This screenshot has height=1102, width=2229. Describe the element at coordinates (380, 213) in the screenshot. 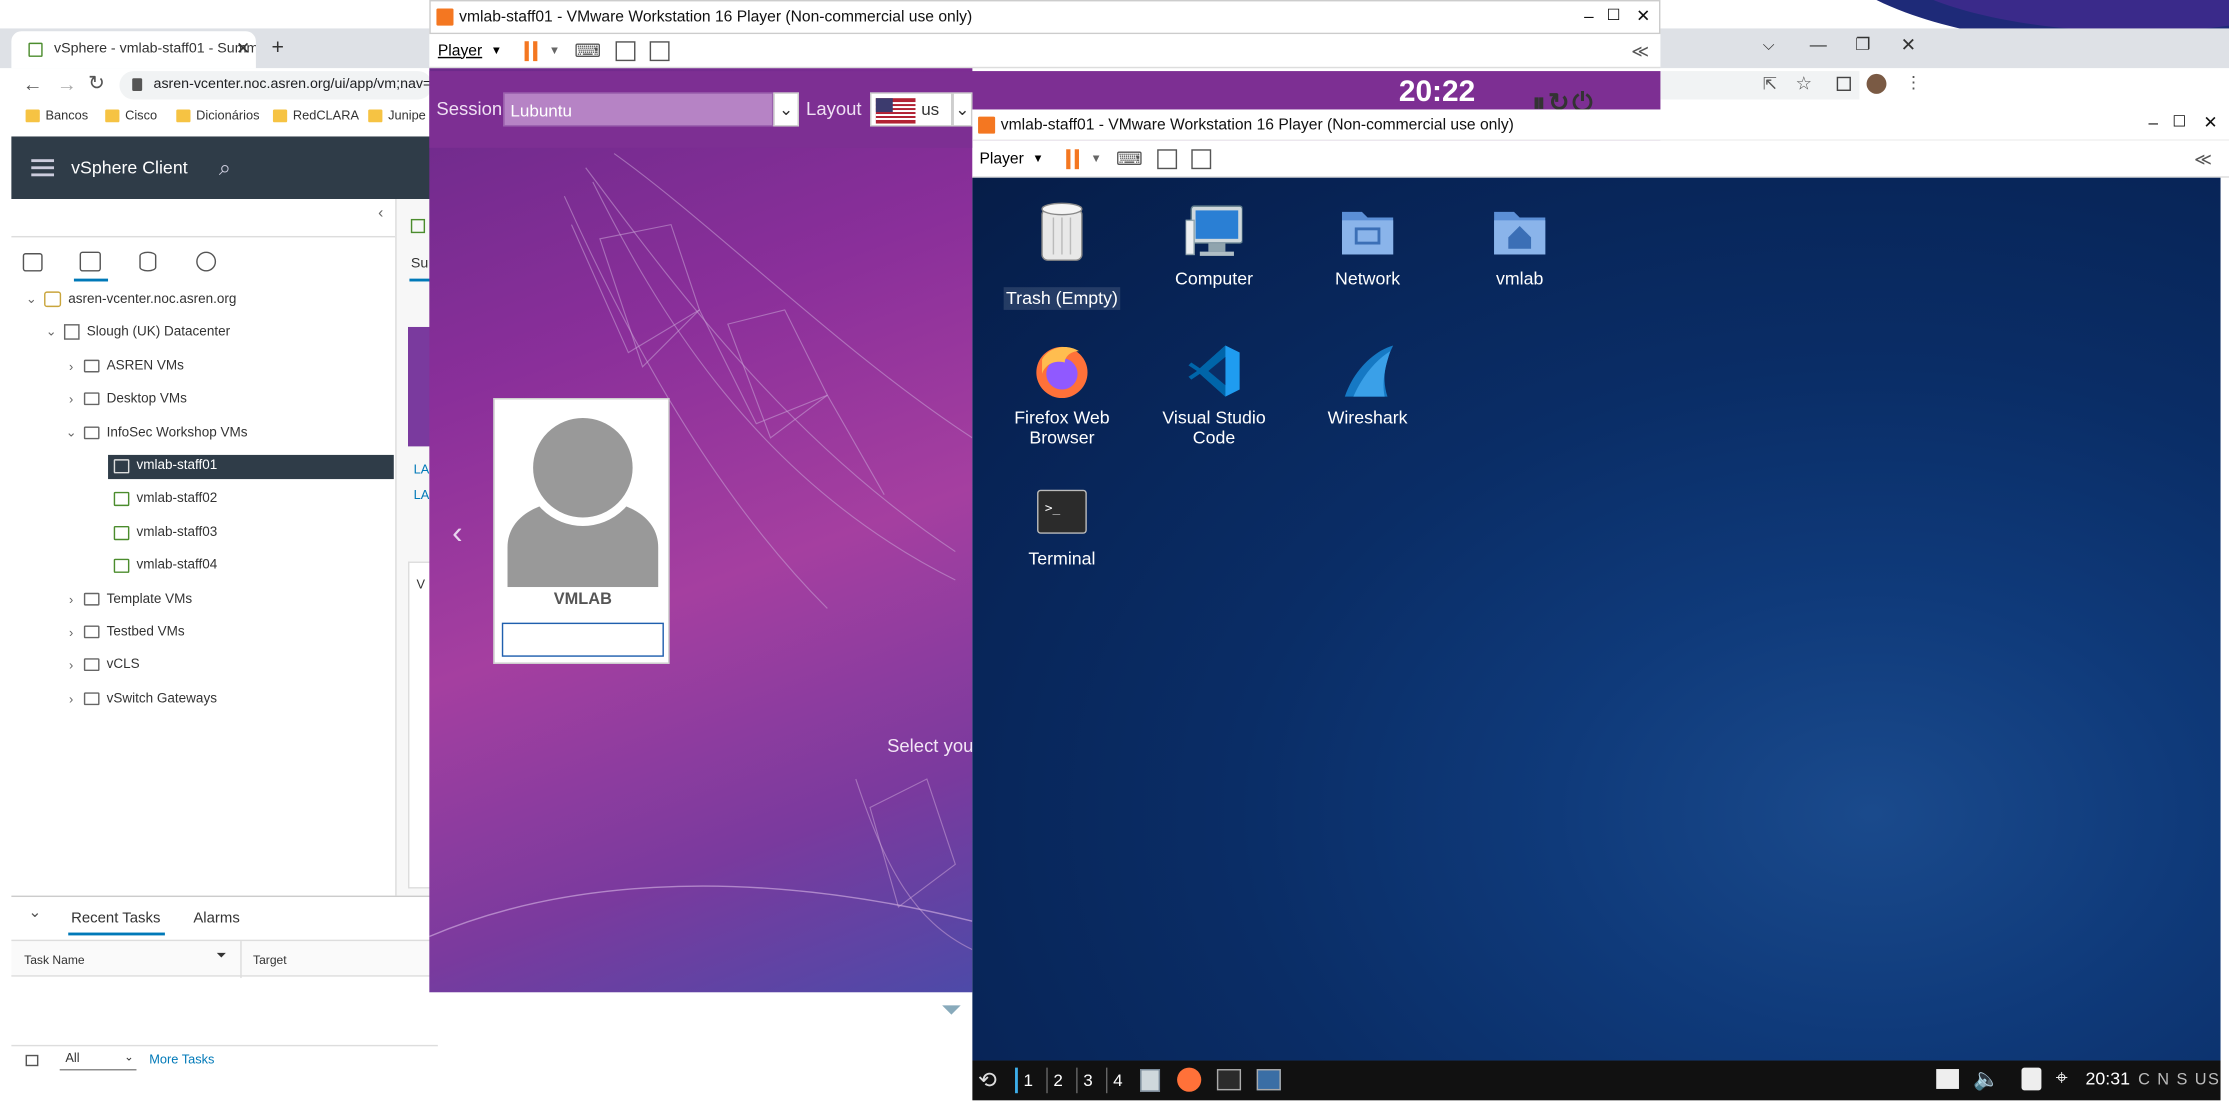

I see `collapse-panel-chevron-icon: ‹` at that location.